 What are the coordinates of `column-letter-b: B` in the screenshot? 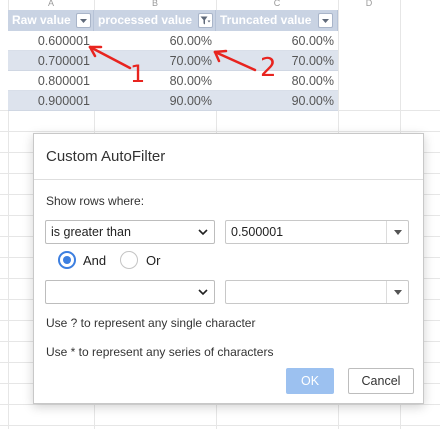 It's located at (155, 5).